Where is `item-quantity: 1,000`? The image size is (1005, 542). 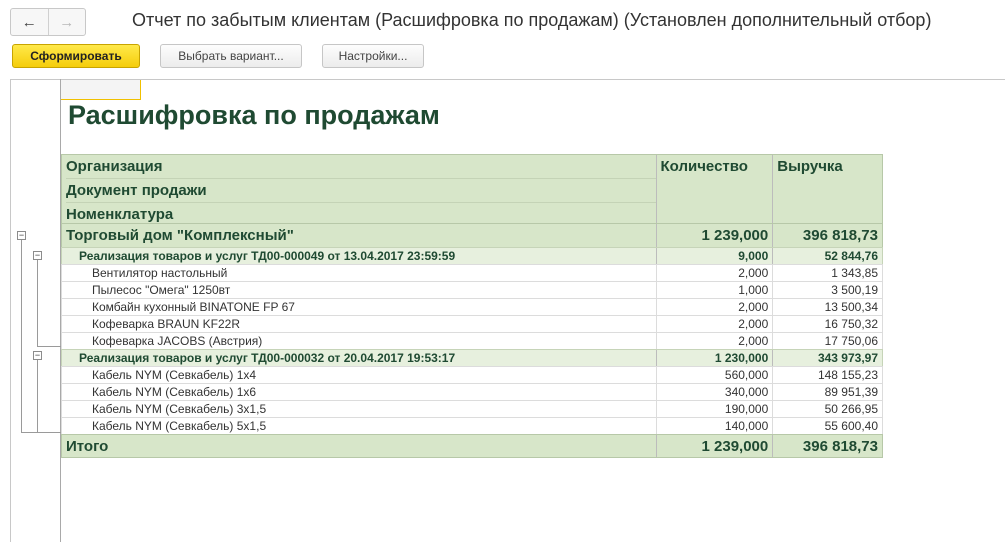 item-quantity: 1,000 is located at coordinates (714, 290).